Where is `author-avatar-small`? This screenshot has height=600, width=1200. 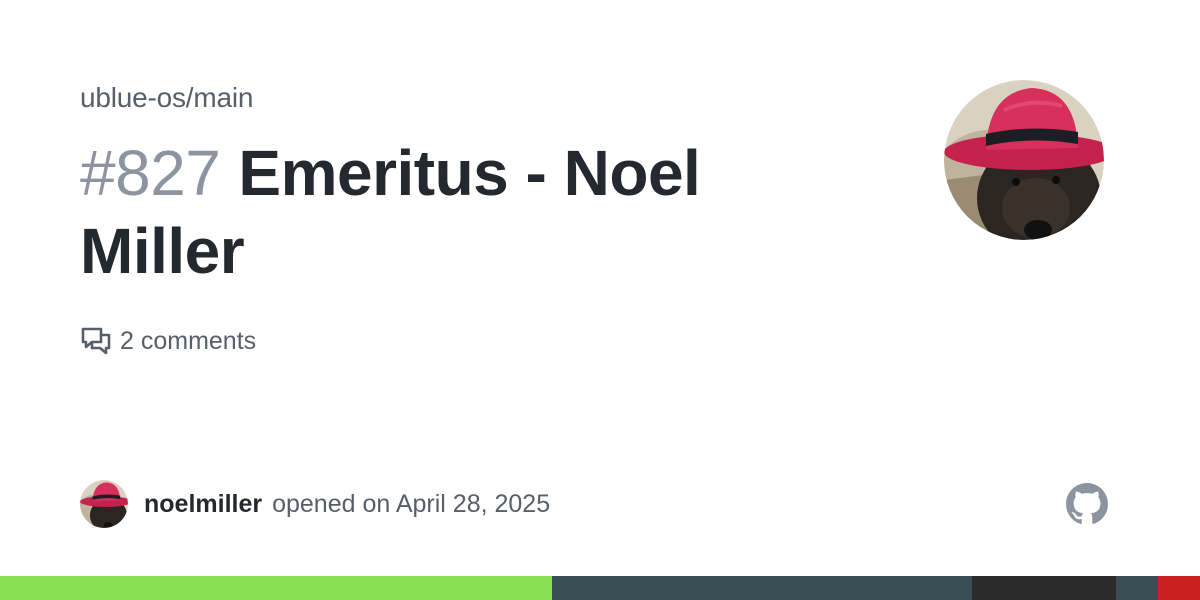
author-avatar-small is located at coordinates (104, 504).